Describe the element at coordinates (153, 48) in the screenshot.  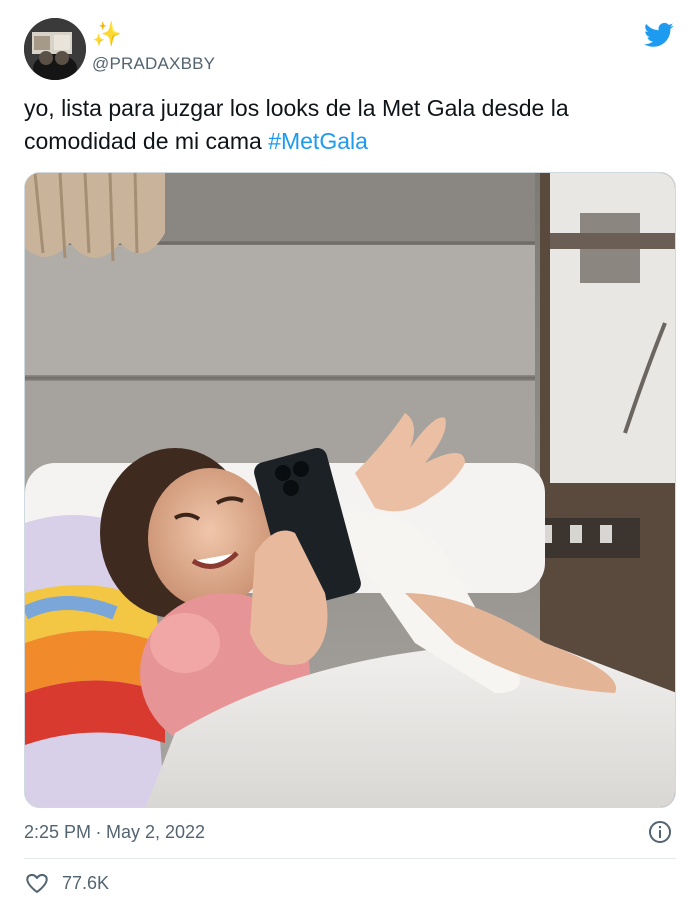
I see `user-info: ✨ @PRADAXBBY` at that location.